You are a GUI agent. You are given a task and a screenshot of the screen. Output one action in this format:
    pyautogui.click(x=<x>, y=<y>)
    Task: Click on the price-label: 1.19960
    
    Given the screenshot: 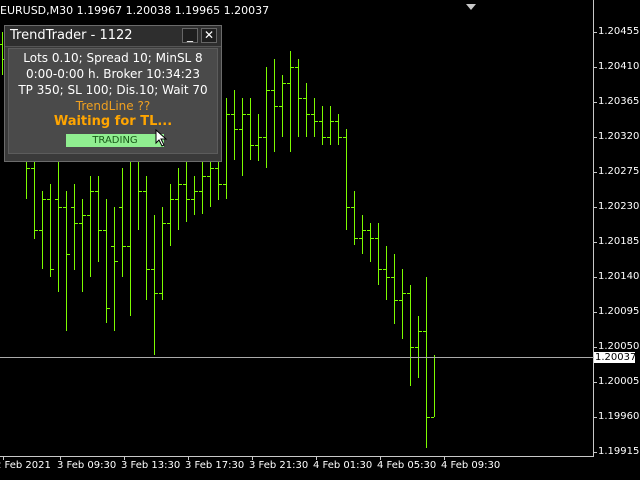 What is the action you would take?
    pyautogui.click(x=619, y=416)
    